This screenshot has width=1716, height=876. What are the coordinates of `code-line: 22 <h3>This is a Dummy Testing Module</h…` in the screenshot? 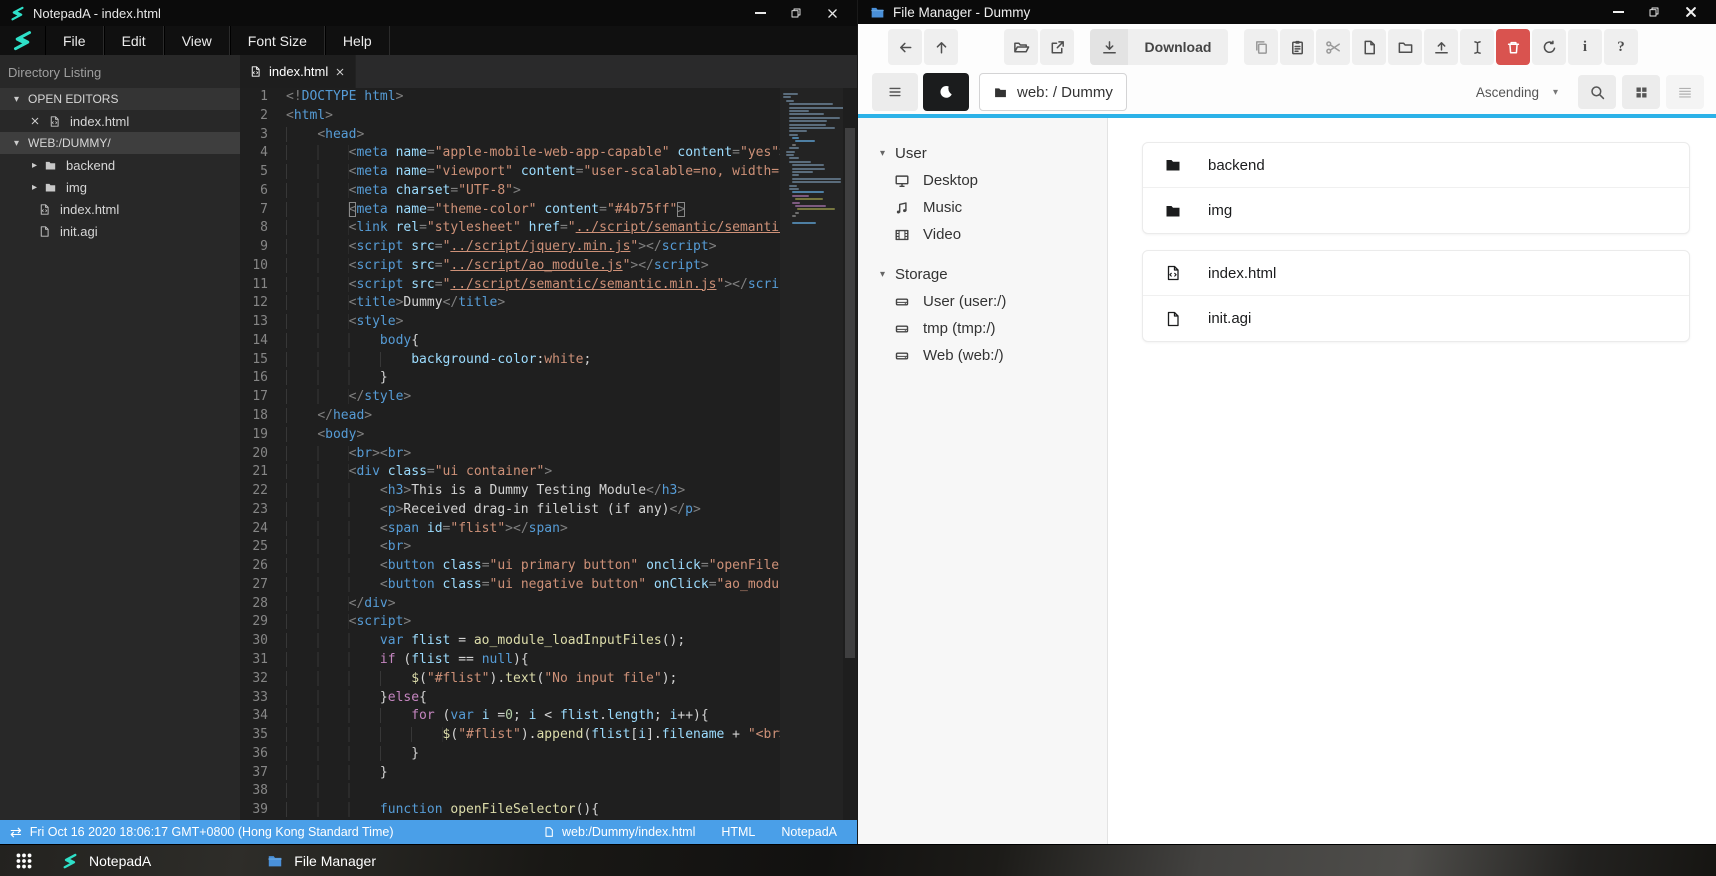 It's located at (510, 491).